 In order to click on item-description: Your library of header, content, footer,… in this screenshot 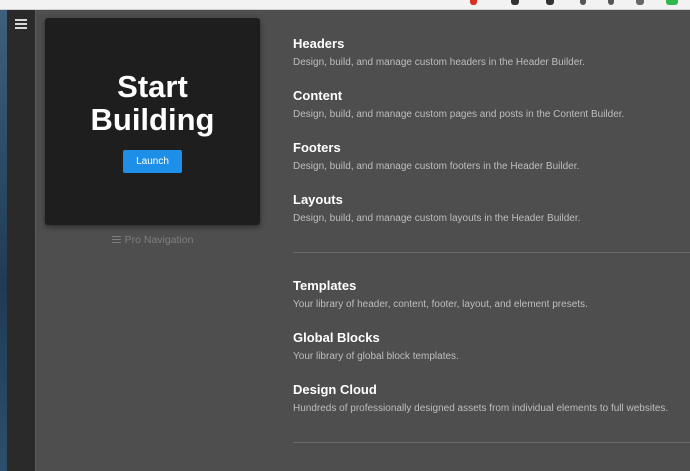, I will do `click(440, 304)`.